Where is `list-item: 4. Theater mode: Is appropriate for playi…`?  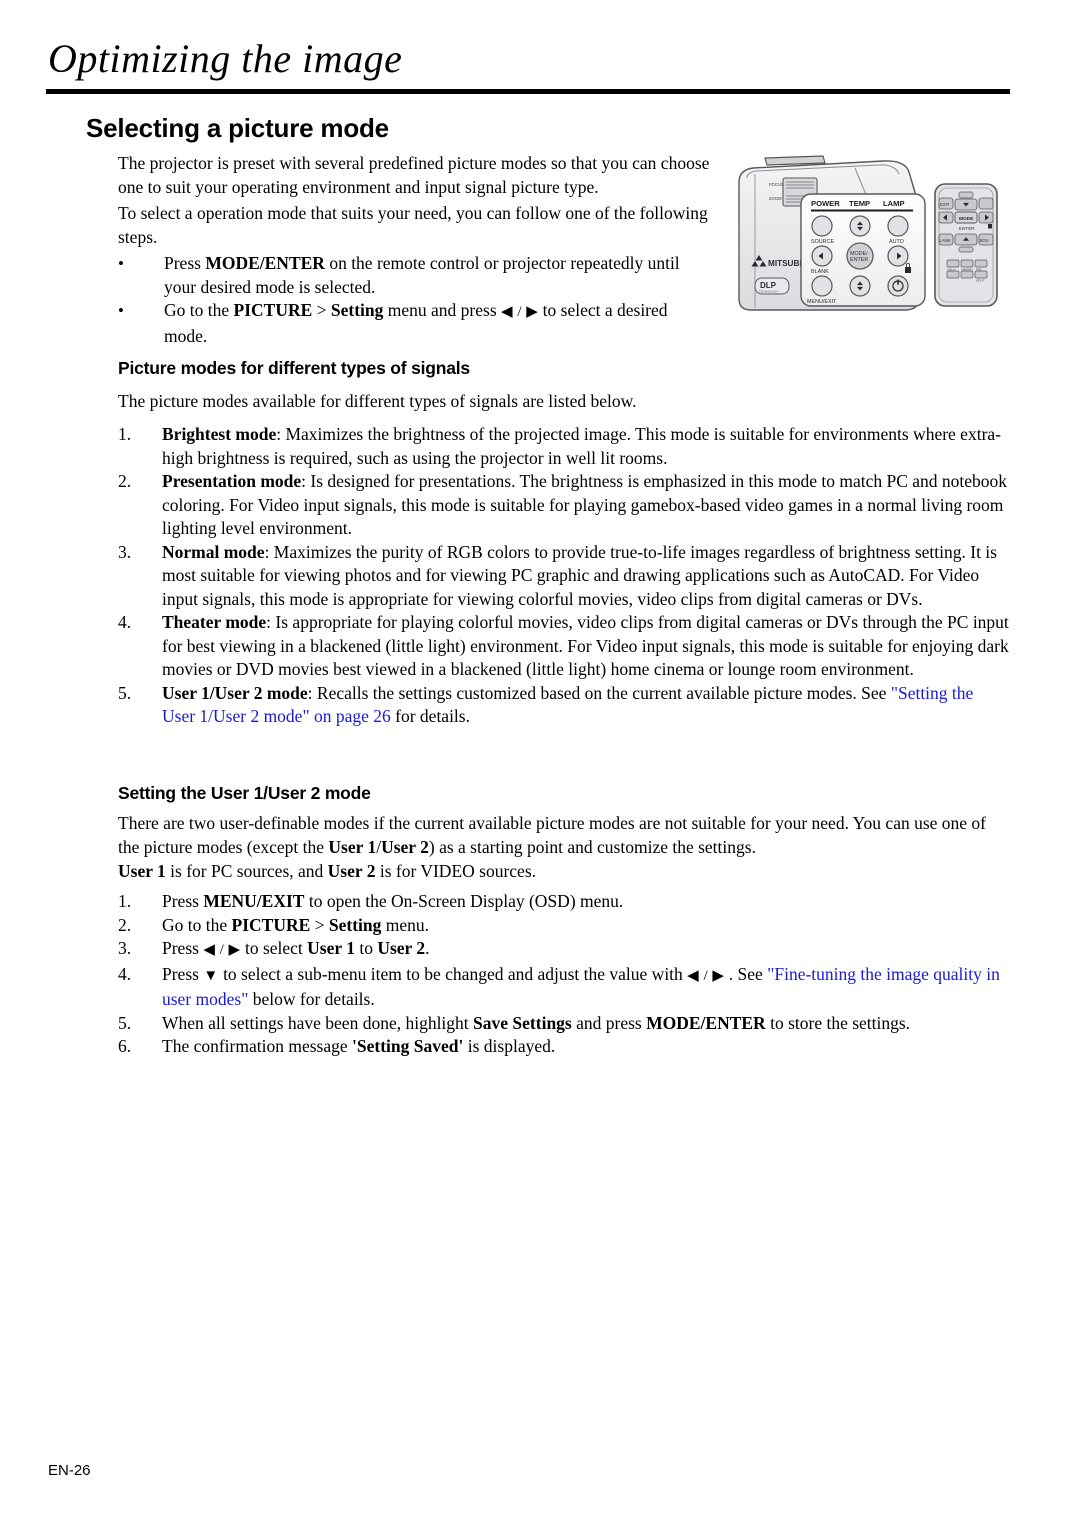
list-item: 4. Theater mode: Is appropriate for playi… is located at coordinates (564, 646).